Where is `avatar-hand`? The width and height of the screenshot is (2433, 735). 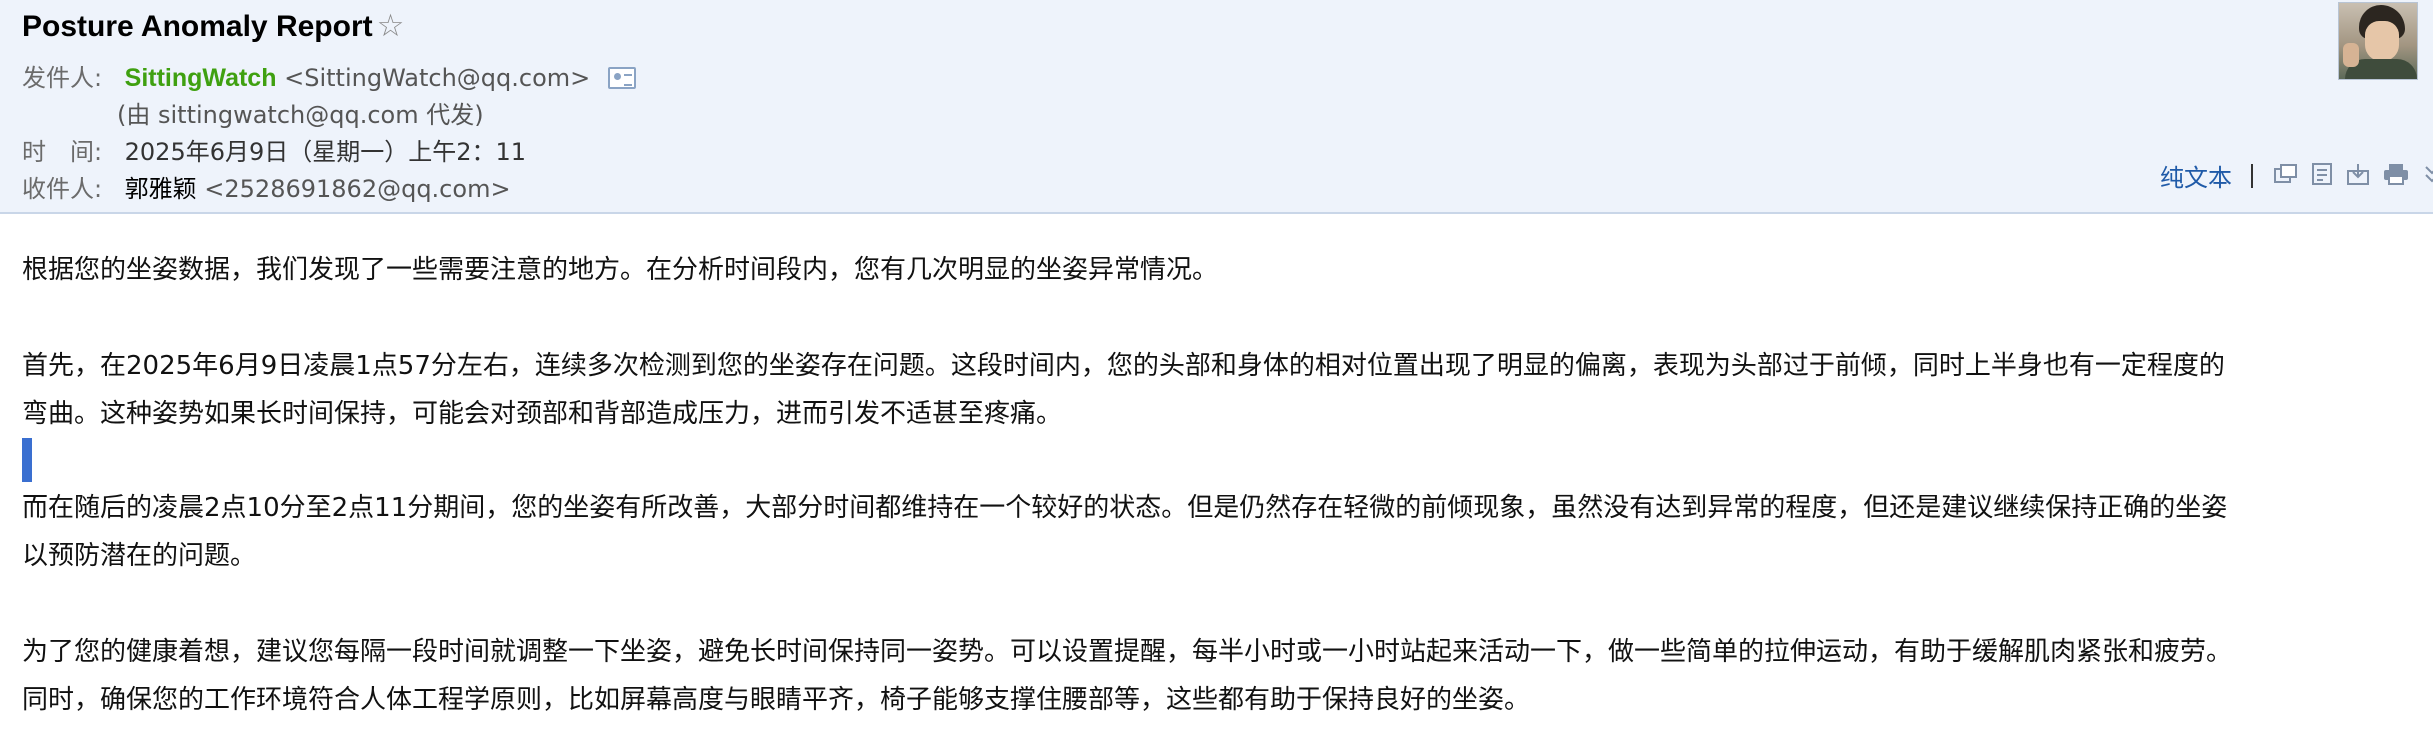
avatar-hand is located at coordinates (2351, 55).